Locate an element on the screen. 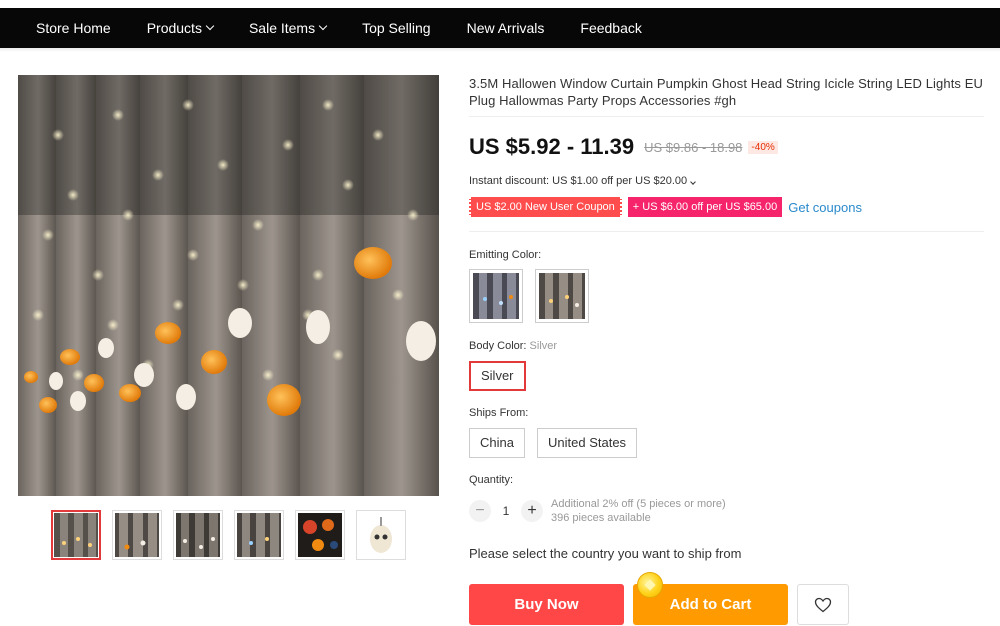 The width and height of the screenshot is (1000, 626). get-coupons-link: Get coupons is located at coordinates (825, 207).